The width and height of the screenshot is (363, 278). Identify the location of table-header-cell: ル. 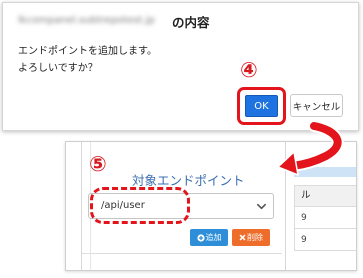
(325, 196).